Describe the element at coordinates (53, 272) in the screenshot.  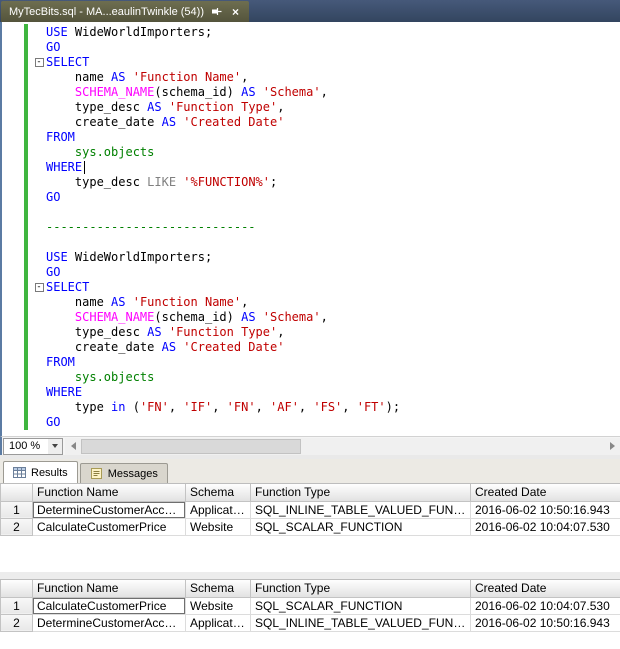
I see `code-text: GO` at that location.